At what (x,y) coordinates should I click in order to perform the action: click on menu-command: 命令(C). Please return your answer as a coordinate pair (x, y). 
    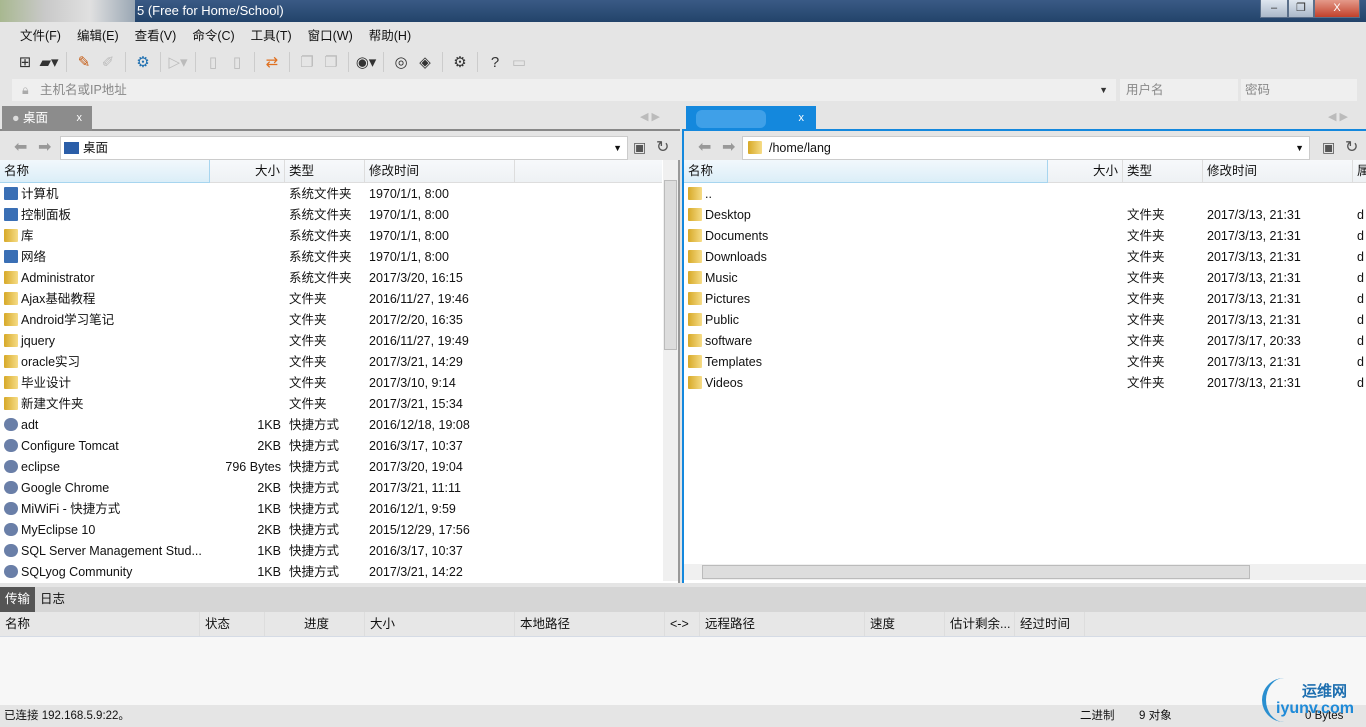
    Looking at the image, I should click on (213, 34).